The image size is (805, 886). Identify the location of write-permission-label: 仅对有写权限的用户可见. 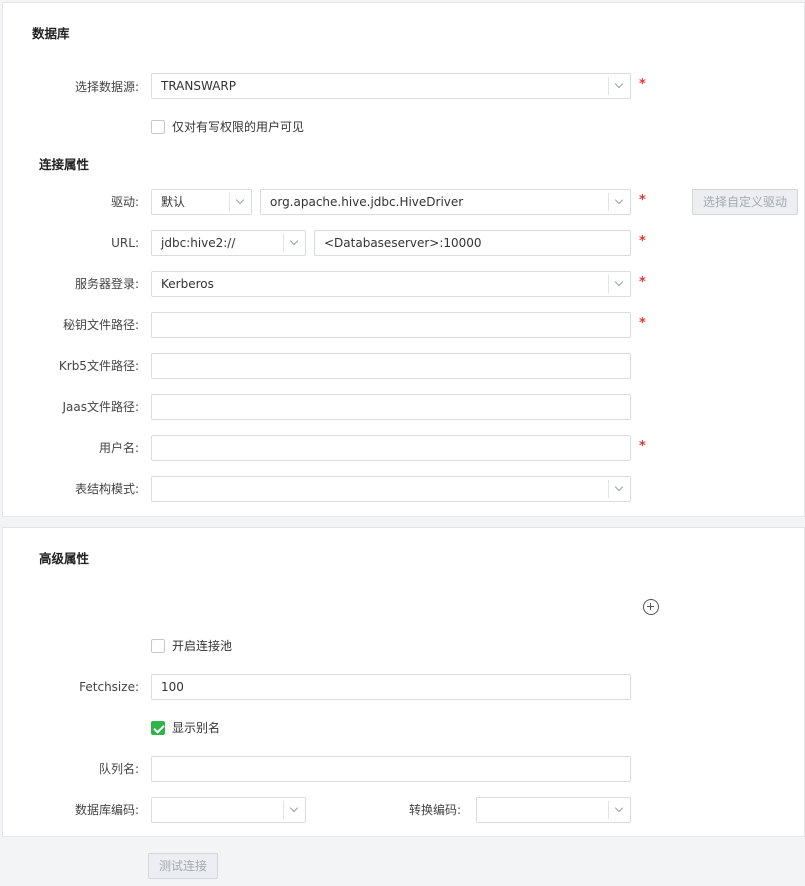
(238, 127).